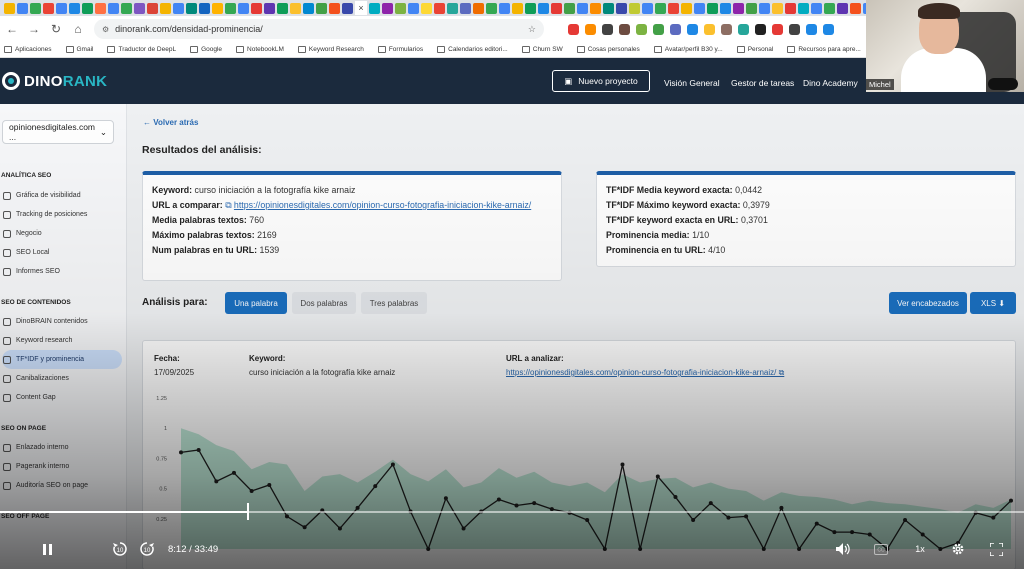 The image size is (1024, 569). What do you see at coordinates (394, 303) in the screenshot?
I see `tab-three-words: Tres palabras` at bounding box center [394, 303].